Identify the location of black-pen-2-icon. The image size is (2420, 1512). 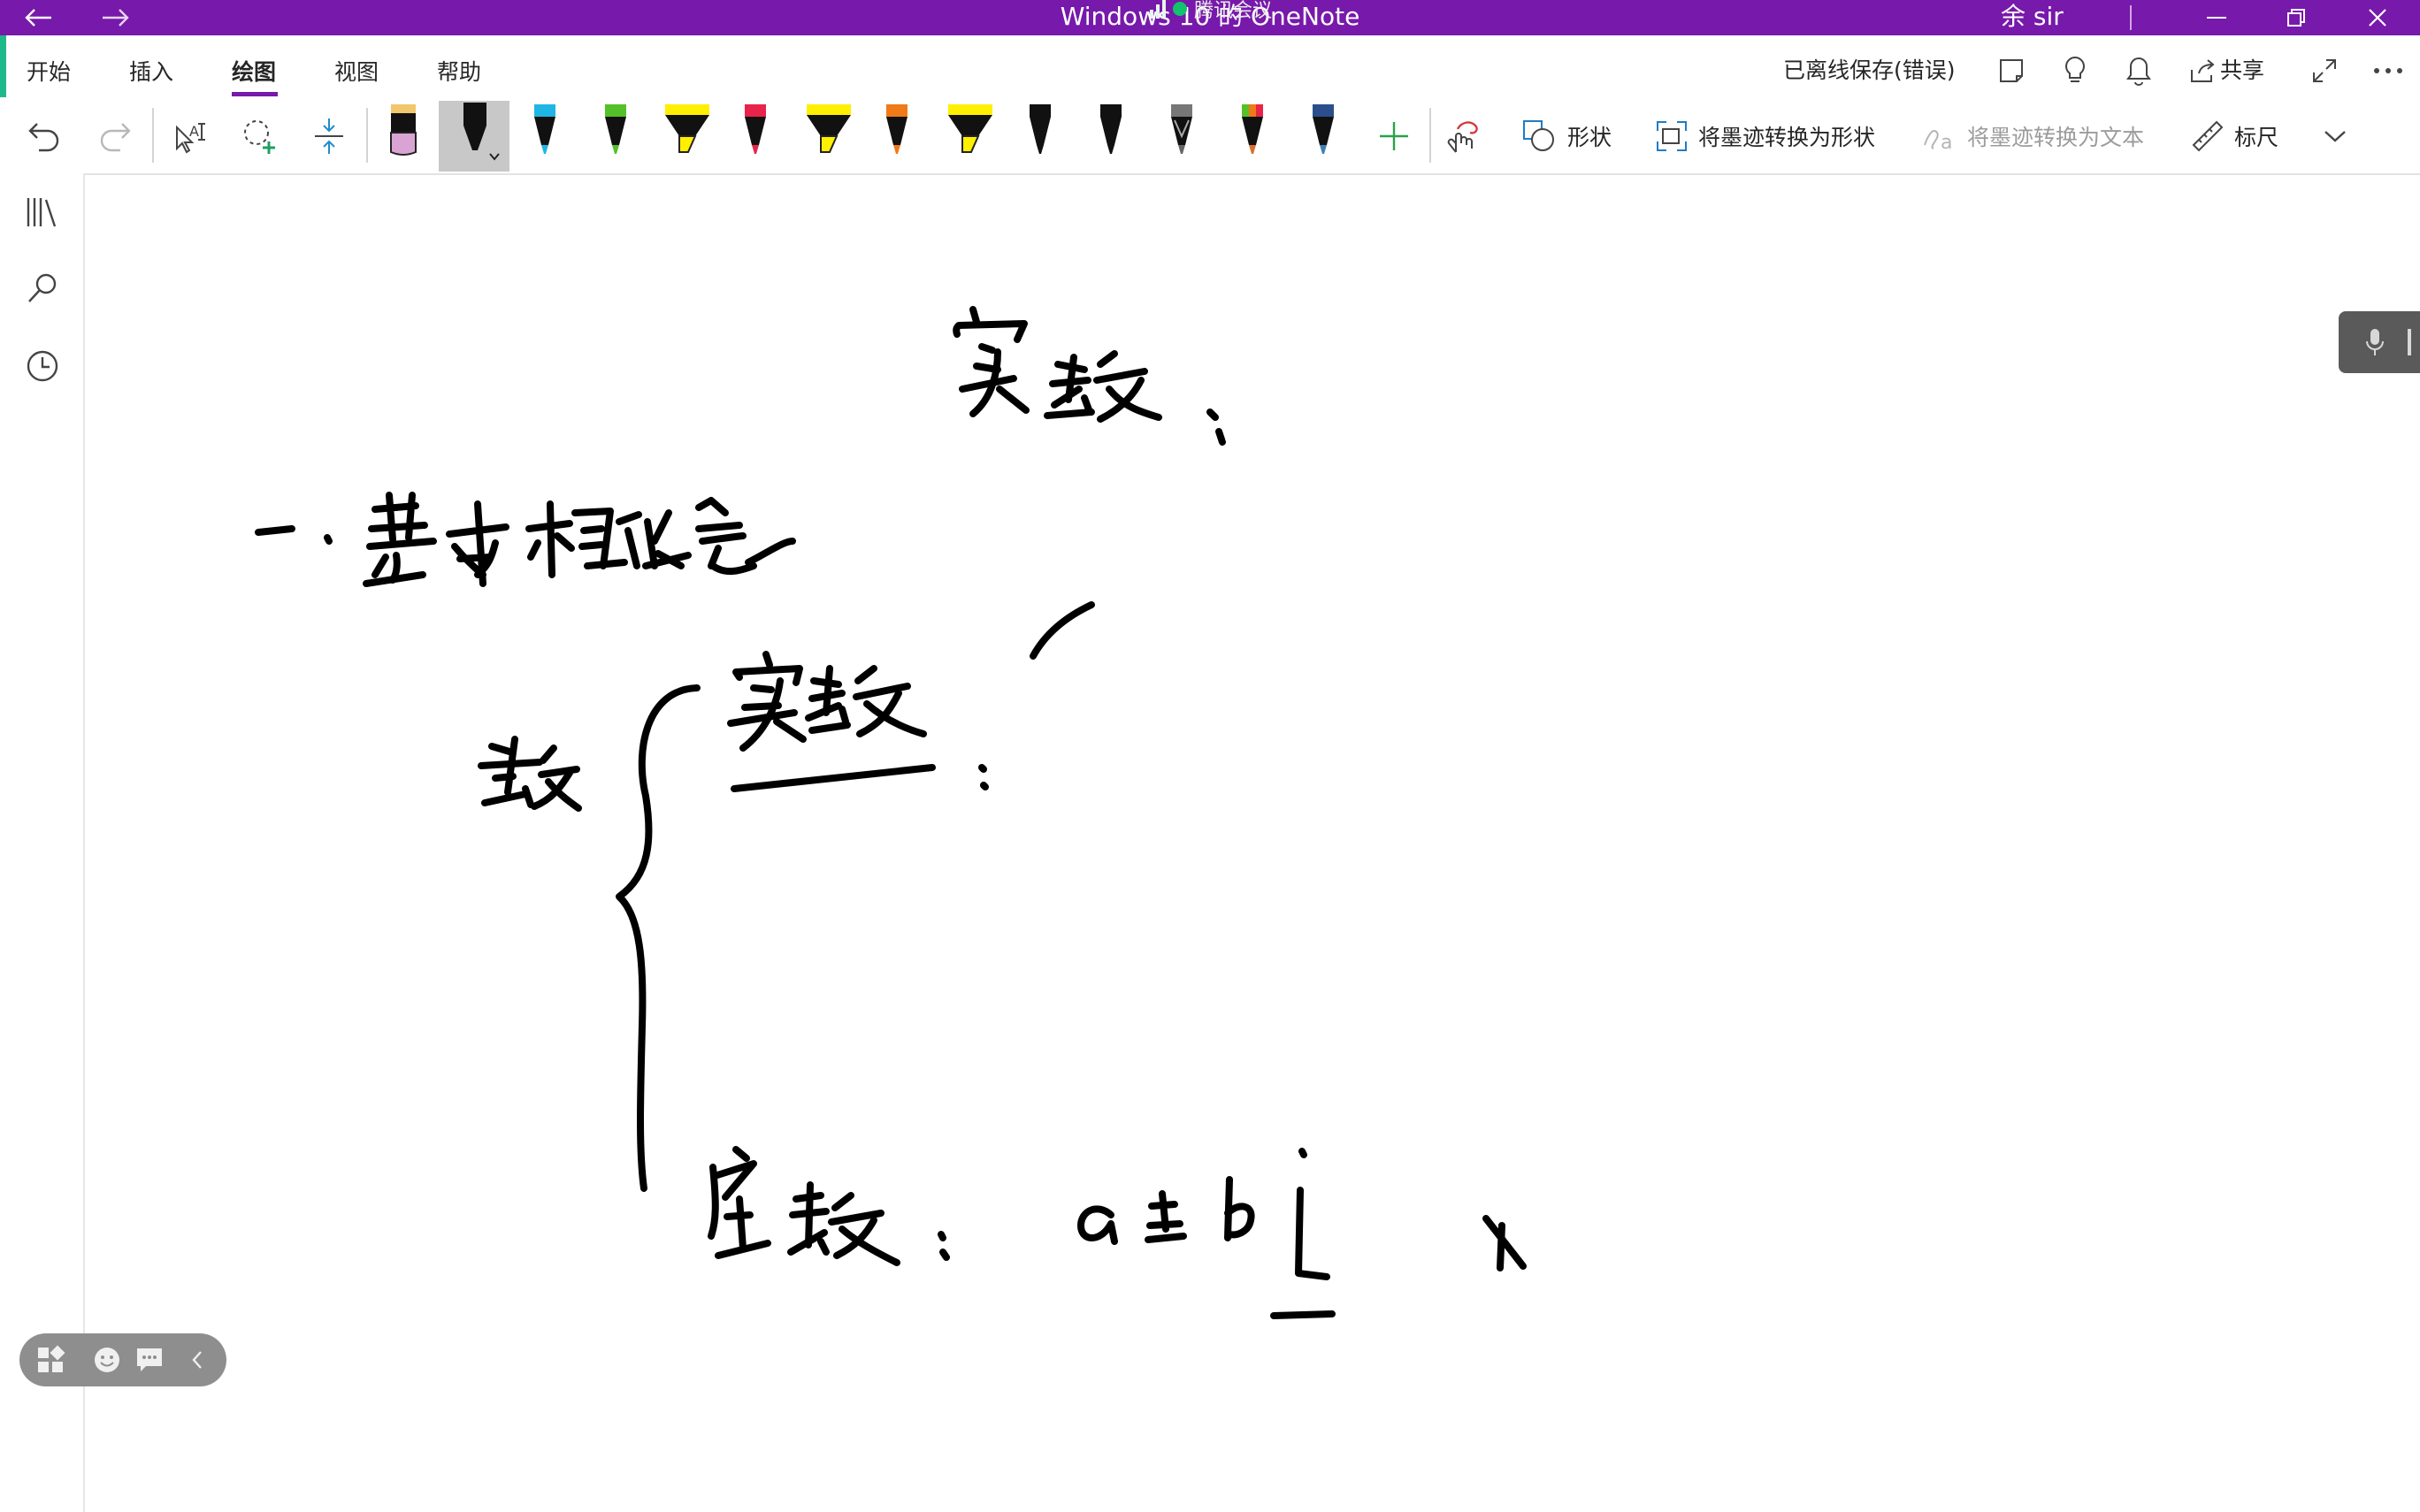
(1040, 132).